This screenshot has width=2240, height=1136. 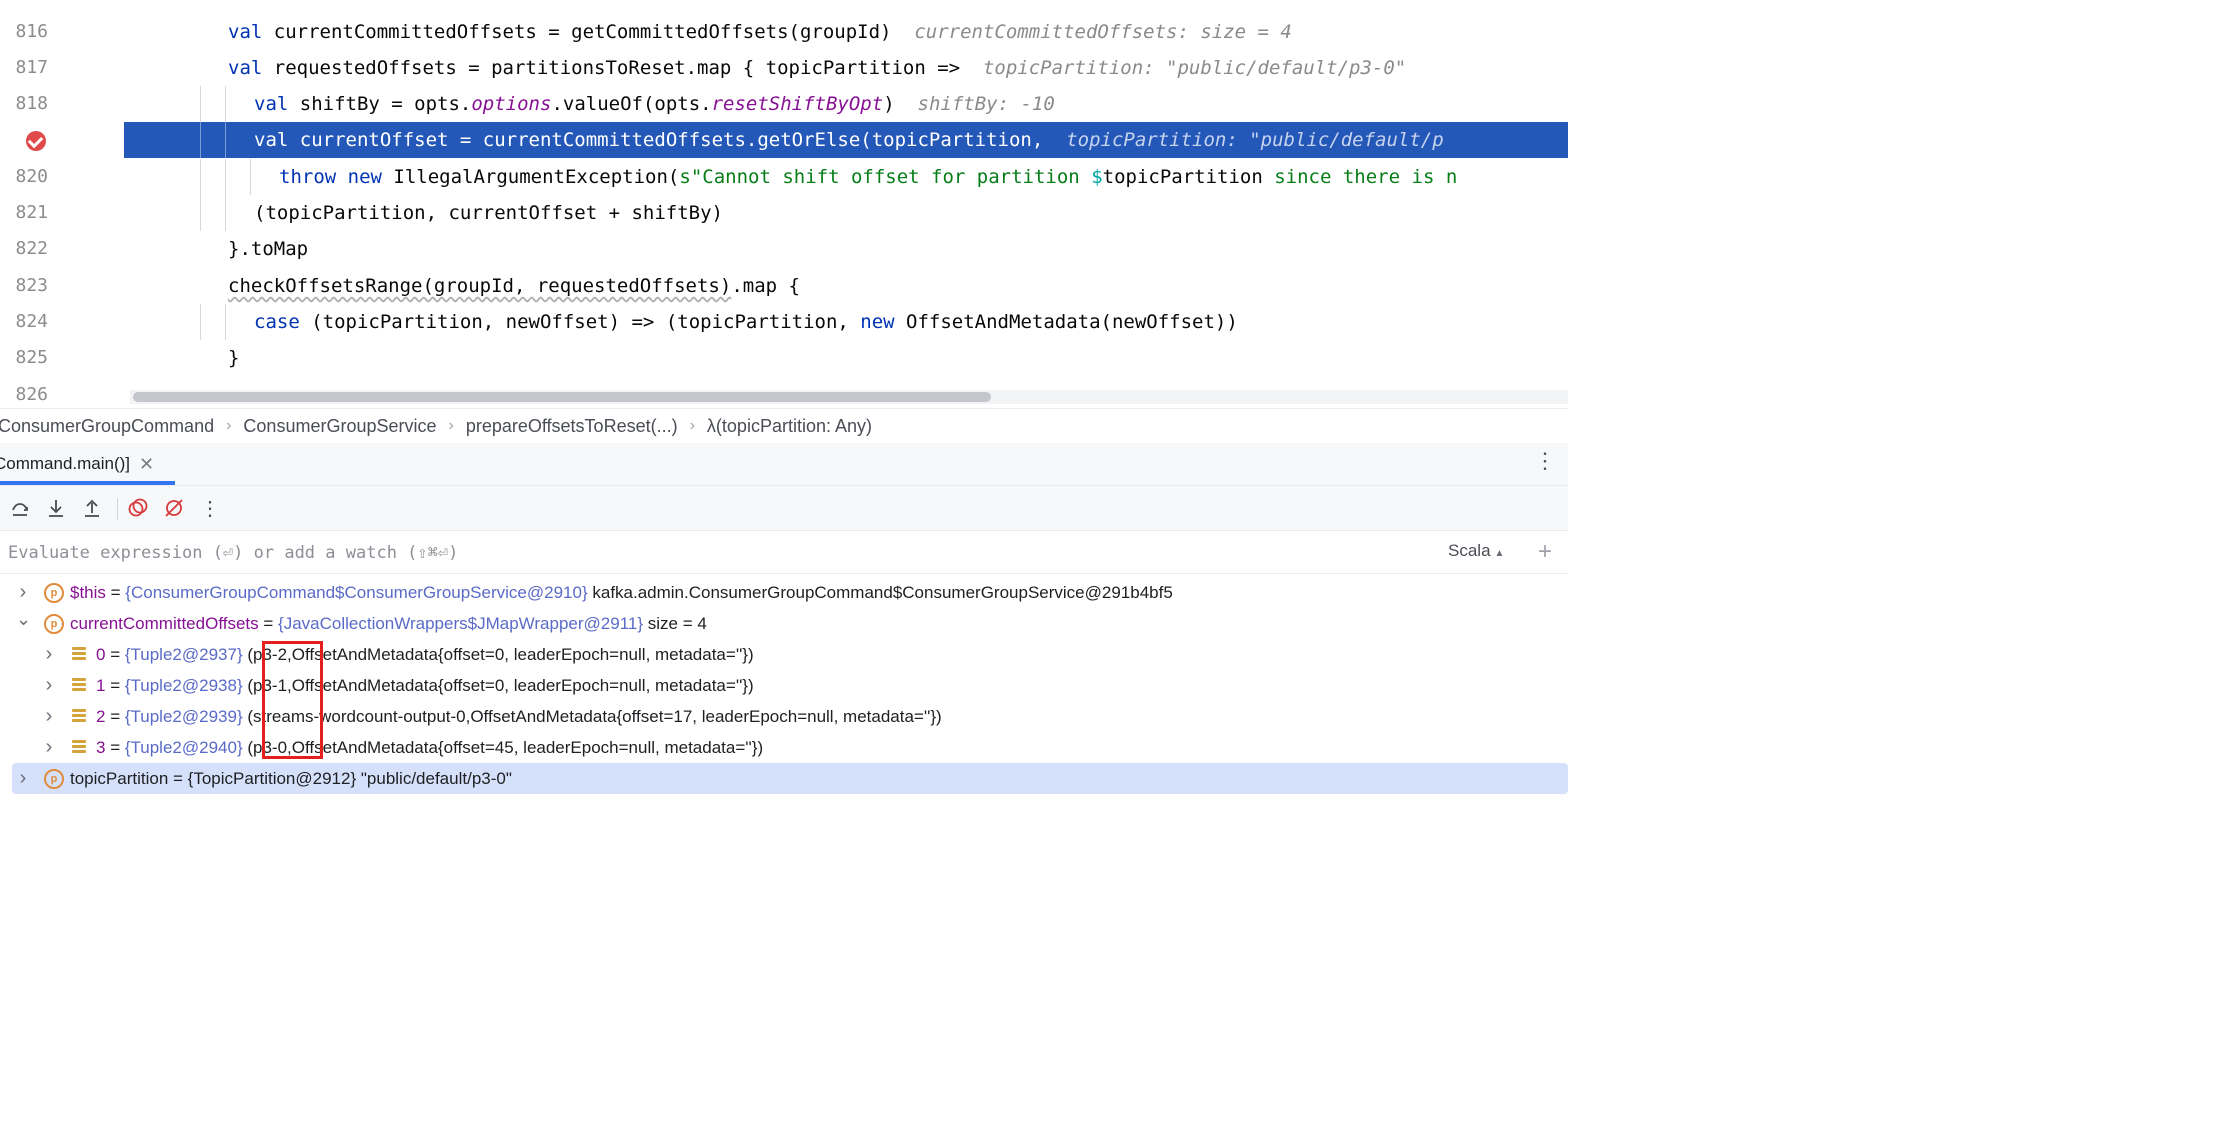 I want to click on view-breakpoints-icon, so click(x=138, y=508).